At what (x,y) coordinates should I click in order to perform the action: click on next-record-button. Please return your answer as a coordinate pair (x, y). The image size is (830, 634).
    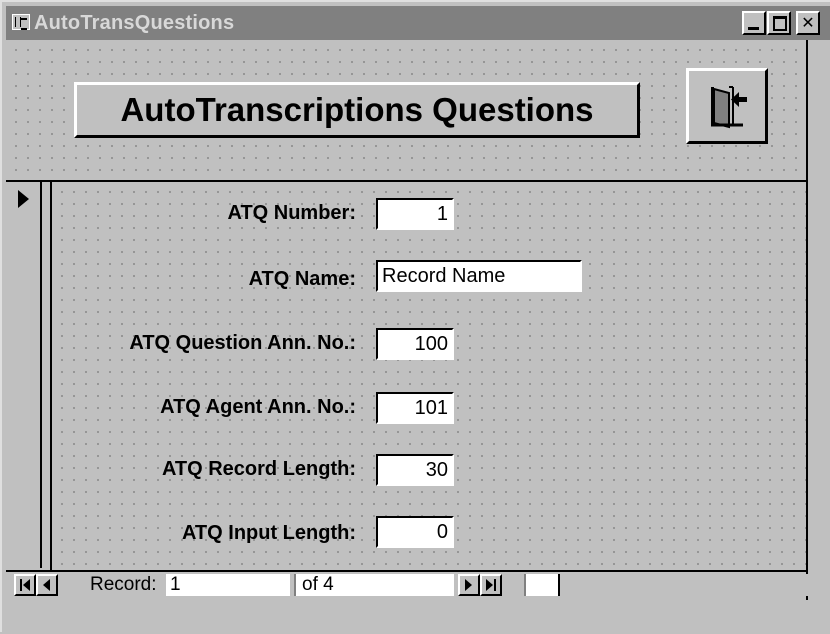
    Looking at the image, I should click on (469, 585).